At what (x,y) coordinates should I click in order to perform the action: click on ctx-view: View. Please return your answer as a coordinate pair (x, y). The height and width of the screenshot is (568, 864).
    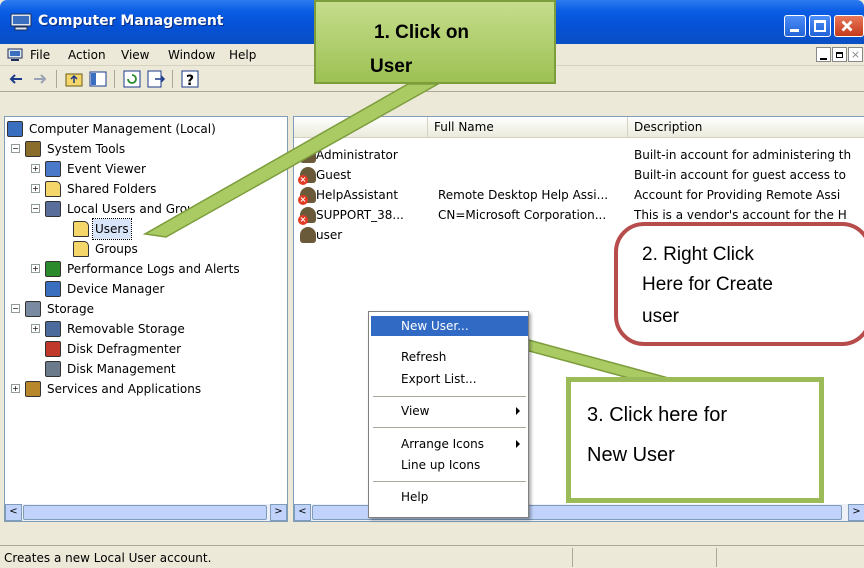
    Looking at the image, I should click on (449, 411).